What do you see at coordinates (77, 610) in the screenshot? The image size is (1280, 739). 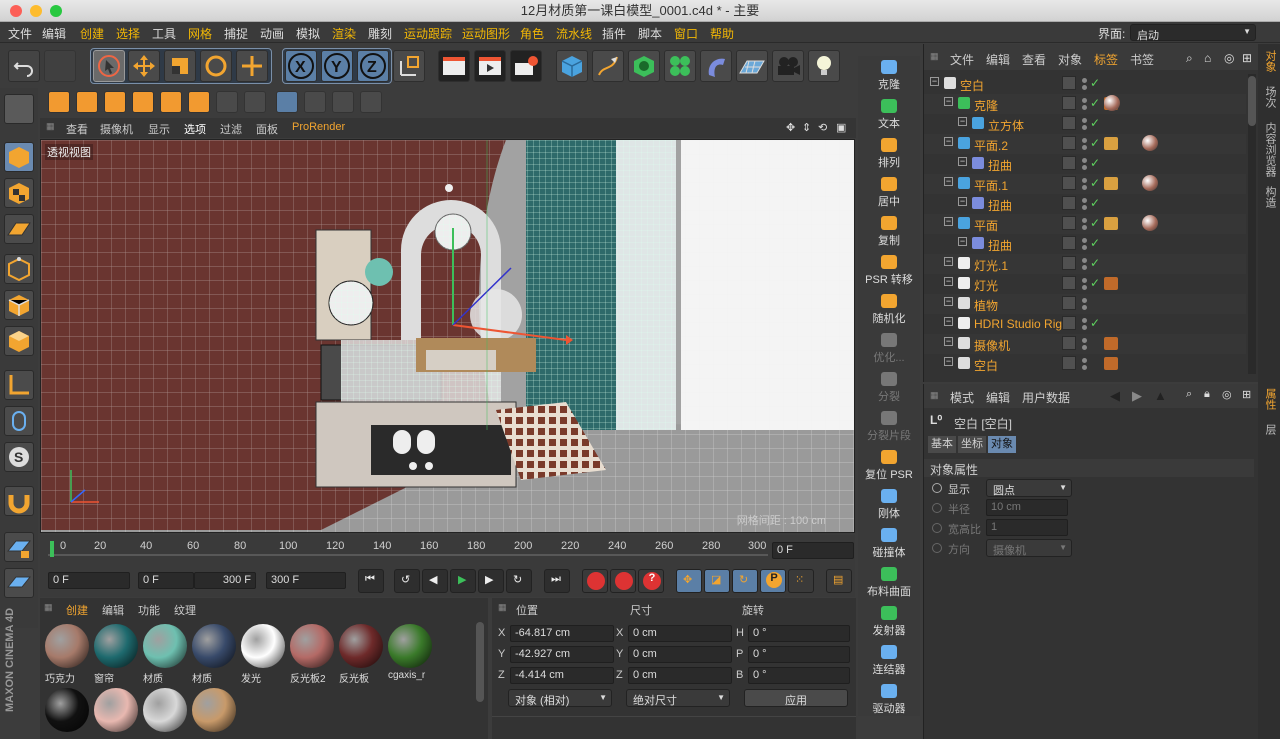 I see `material-menu-create: 创建` at bounding box center [77, 610].